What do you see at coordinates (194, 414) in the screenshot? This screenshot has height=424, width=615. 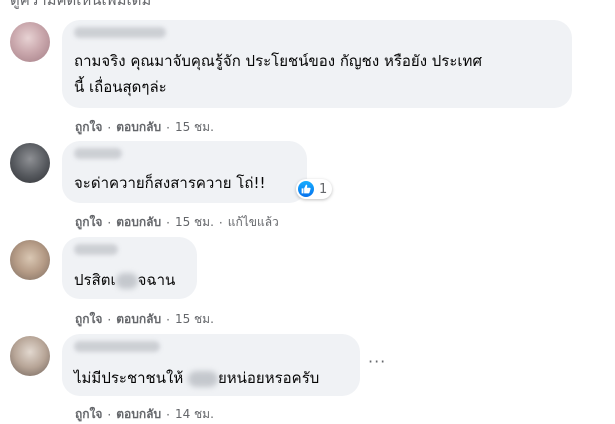 I see `timestamp: 14 ชม.` at bounding box center [194, 414].